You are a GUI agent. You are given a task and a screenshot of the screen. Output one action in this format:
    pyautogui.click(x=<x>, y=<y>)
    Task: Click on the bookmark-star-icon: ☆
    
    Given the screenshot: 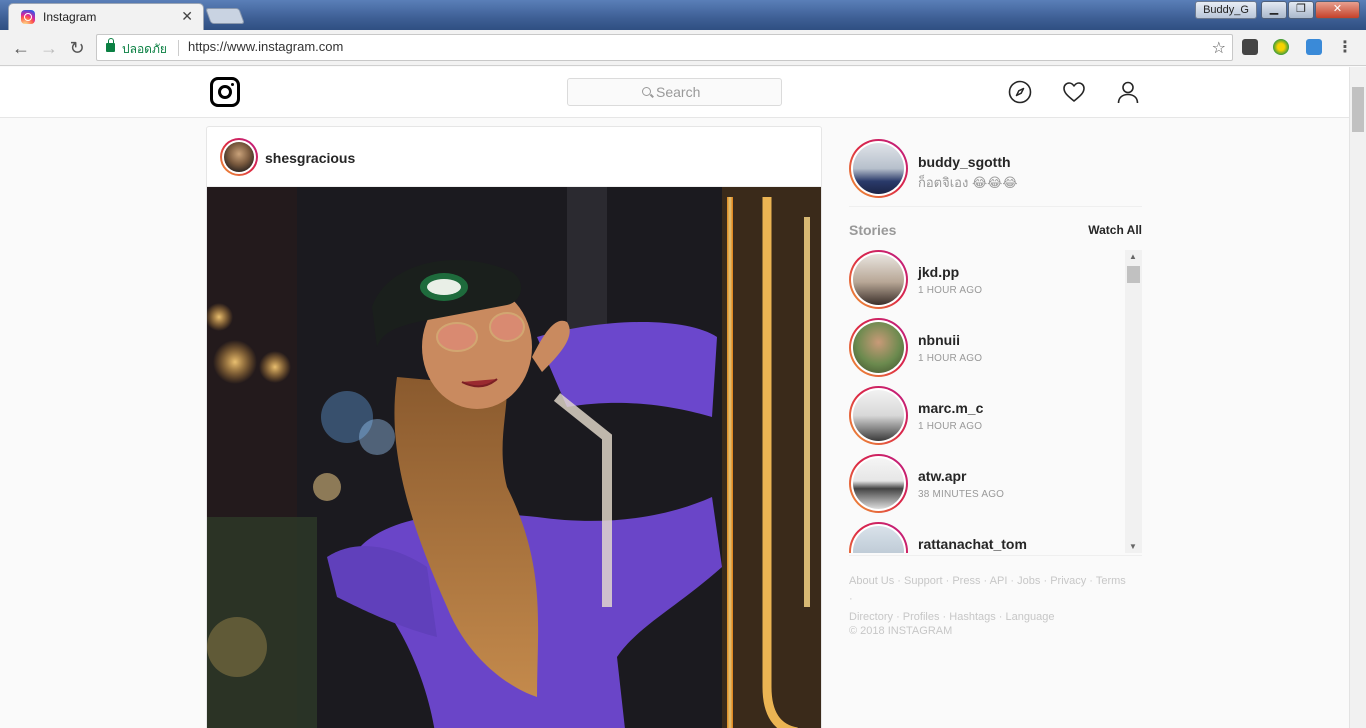 What is the action you would take?
    pyautogui.click(x=1219, y=48)
    